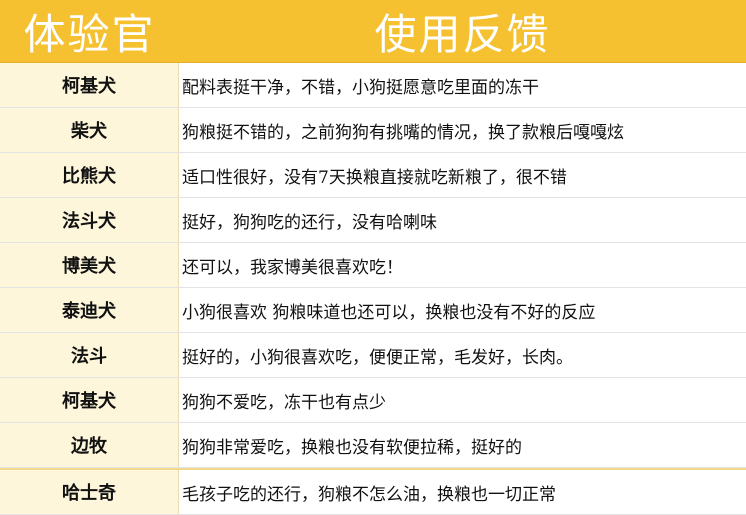 This screenshot has height=515, width=746. Describe the element at coordinates (89, 445) in the screenshot. I see `tester-name: 边牧` at that location.